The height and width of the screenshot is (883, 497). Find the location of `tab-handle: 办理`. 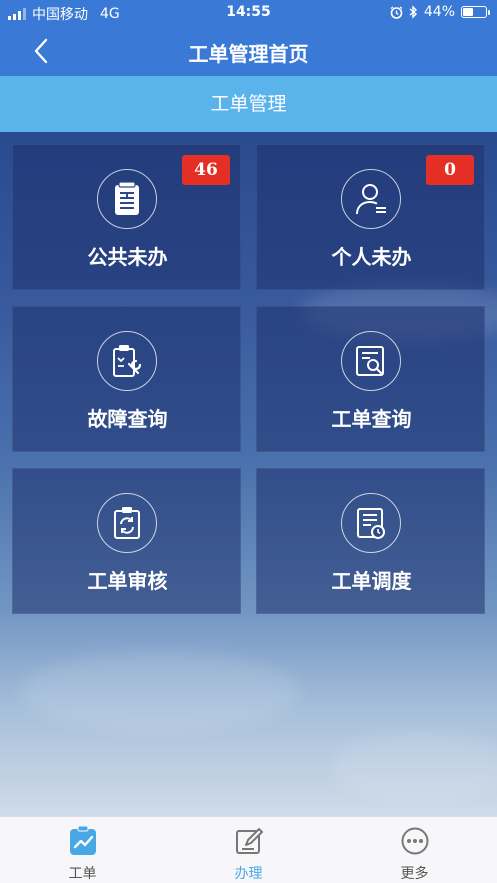

tab-handle: 办理 is located at coordinates (248, 850).